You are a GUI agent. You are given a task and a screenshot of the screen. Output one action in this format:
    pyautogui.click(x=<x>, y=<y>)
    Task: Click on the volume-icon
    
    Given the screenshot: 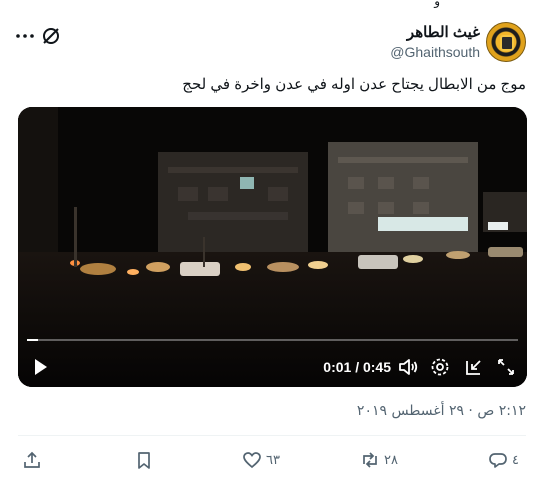 What is the action you would take?
    pyautogui.click(x=408, y=367)
    